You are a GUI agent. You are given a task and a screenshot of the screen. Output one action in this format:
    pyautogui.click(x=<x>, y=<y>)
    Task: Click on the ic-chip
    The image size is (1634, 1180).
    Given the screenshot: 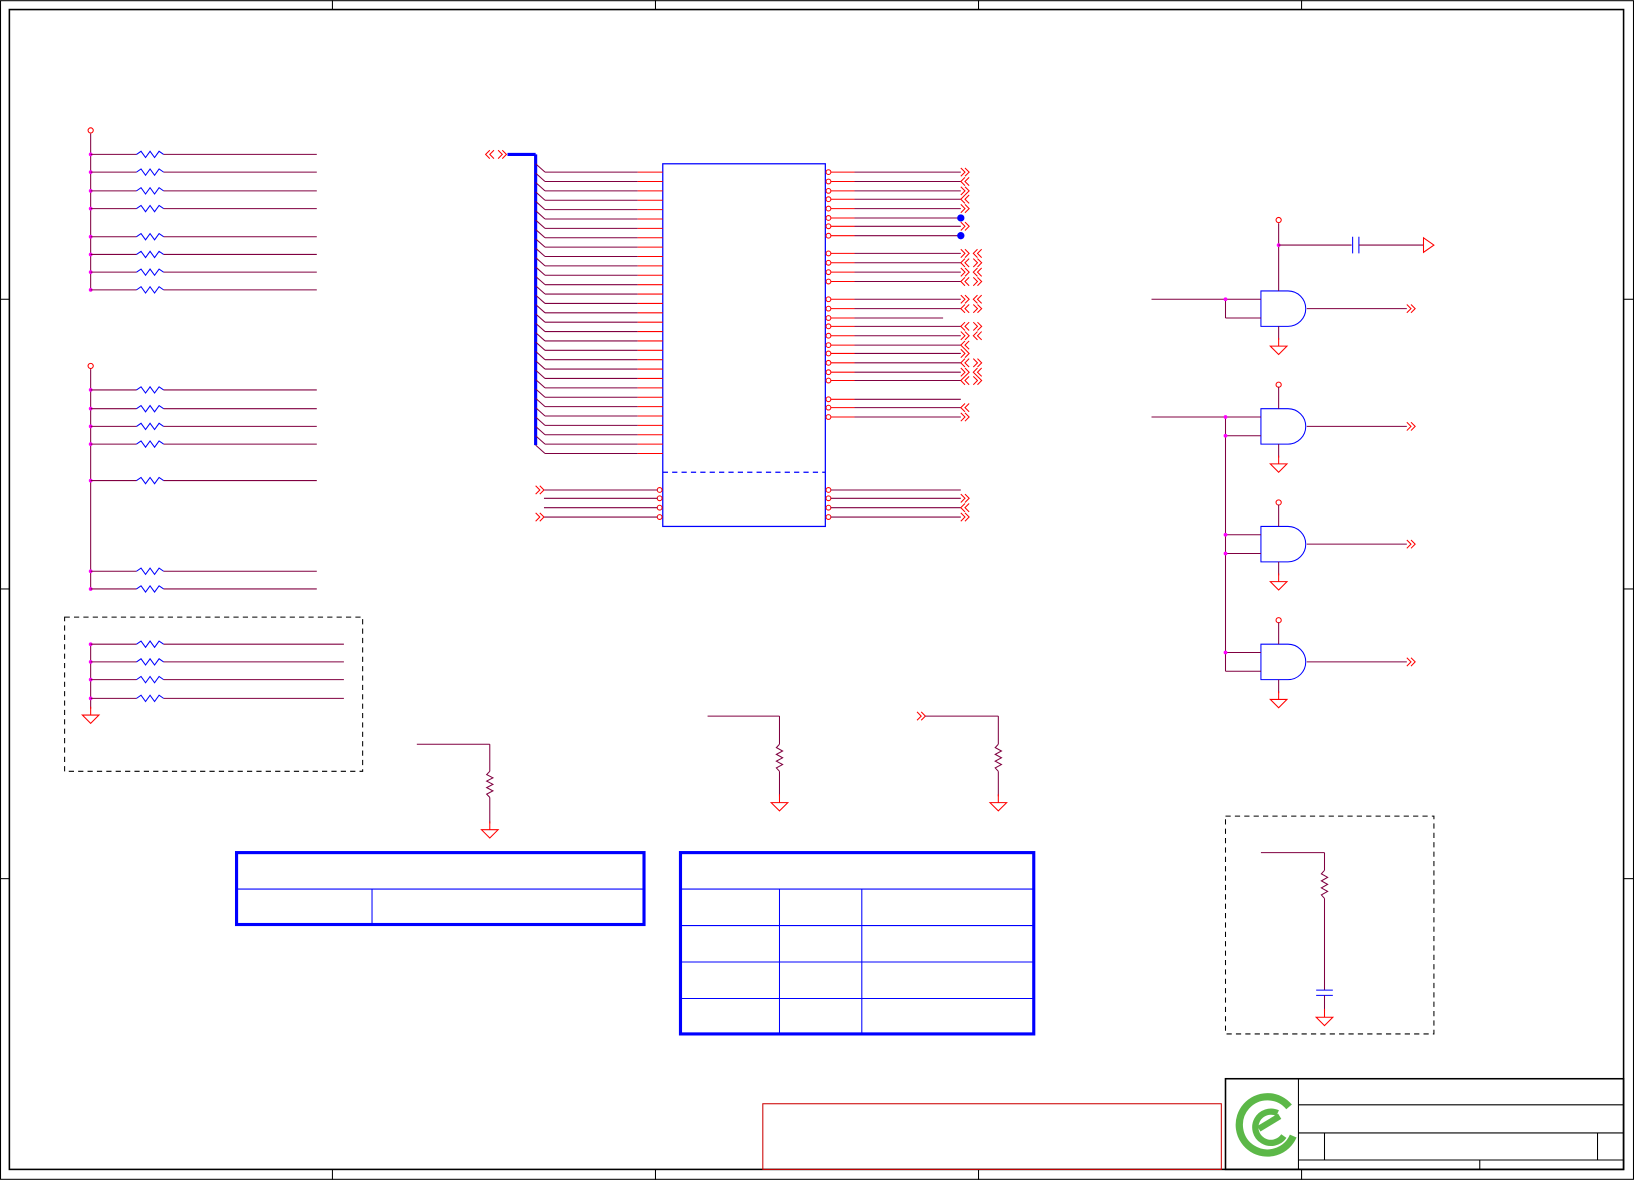 What is the action you would take?
    pyautogui.click(x=744, y=345)
    